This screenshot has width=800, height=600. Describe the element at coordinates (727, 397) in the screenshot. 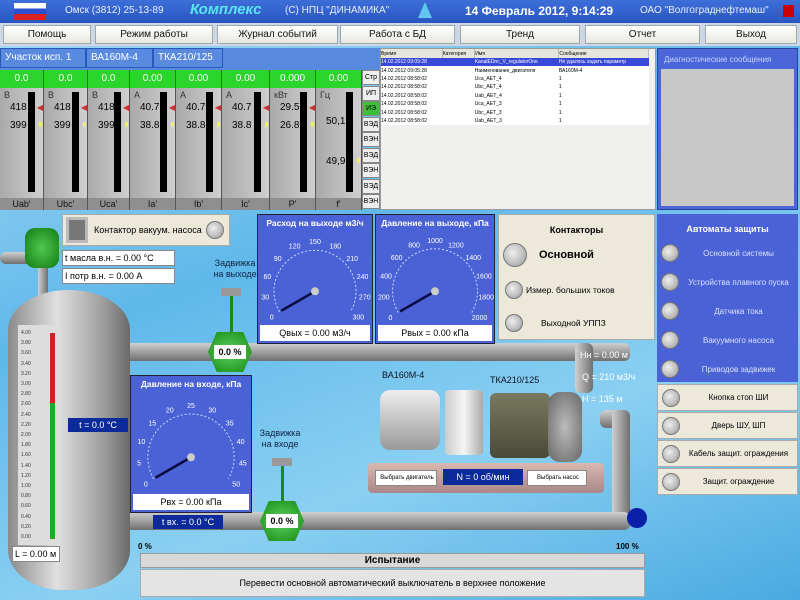

I see `safety-item: Кнопка стоп ШИ` at that location.